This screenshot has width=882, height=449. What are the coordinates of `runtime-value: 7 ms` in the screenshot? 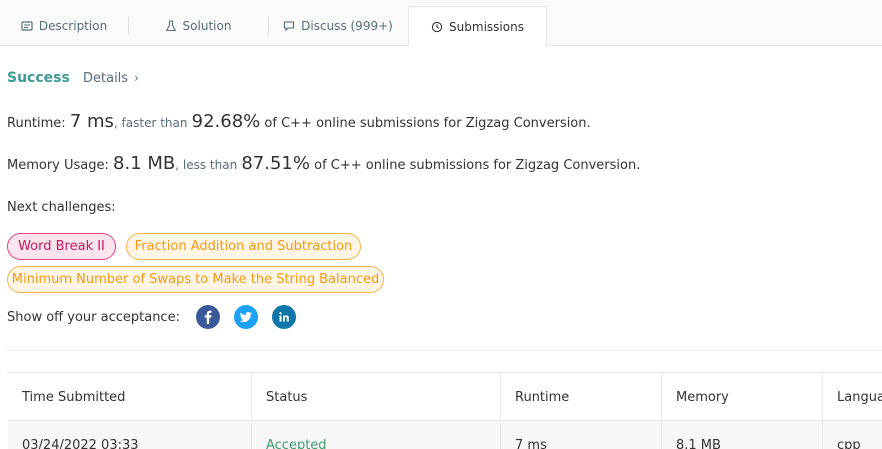 It's located at (91, 121).